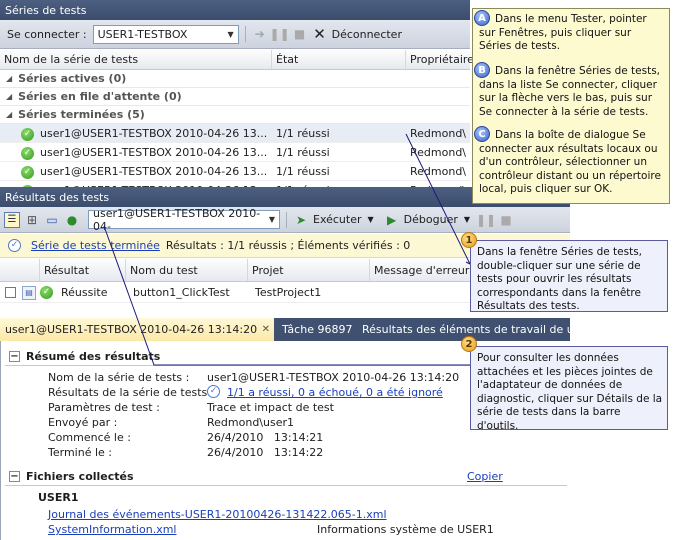  I want to click on badge-c-icon: C, so click(482, 134).